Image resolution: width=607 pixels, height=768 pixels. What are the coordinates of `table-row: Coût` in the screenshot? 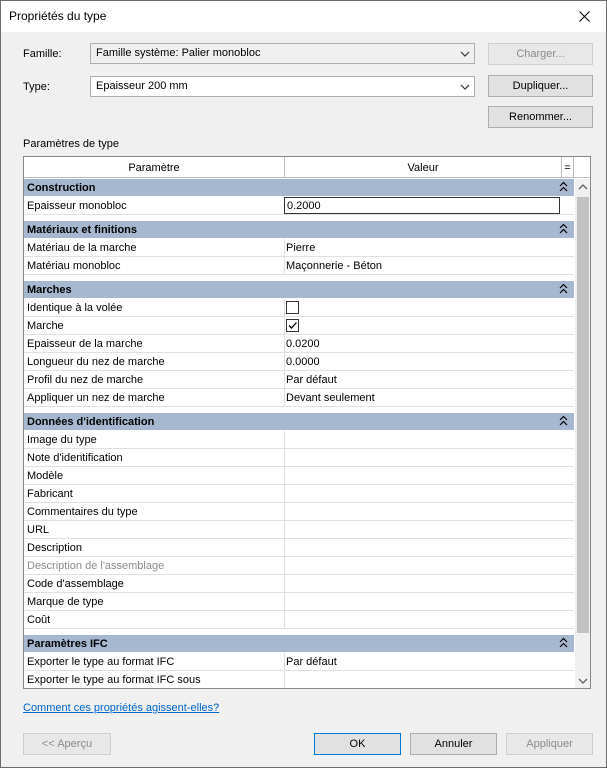 It's located at (299, 620).